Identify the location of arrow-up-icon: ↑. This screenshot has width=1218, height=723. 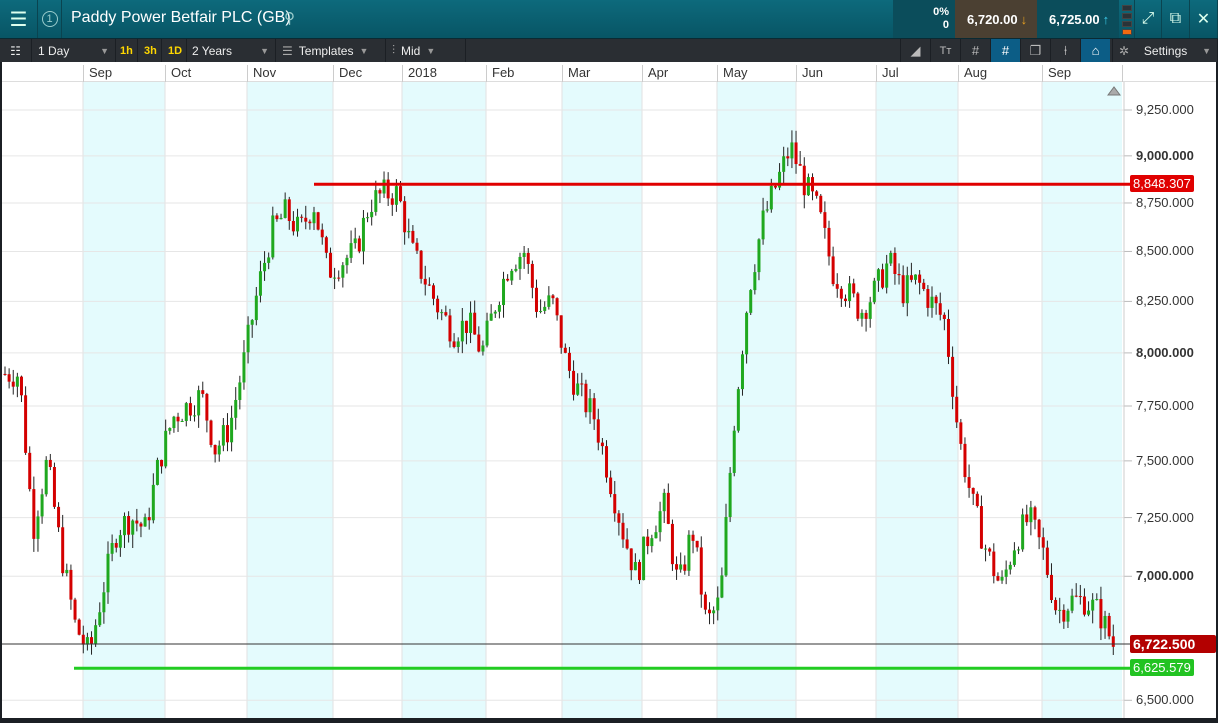
(1106, 19).